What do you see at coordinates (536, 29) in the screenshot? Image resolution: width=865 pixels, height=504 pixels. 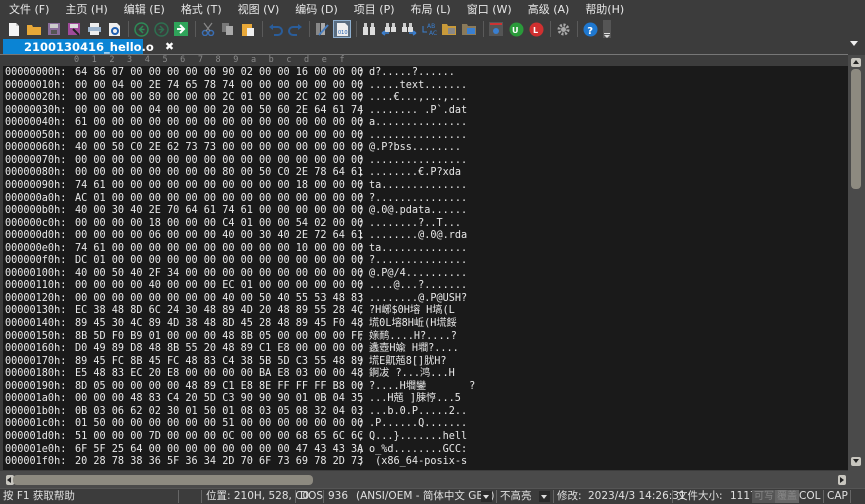 I see `lowercase-icon: L` at bounding box center [536, 29].